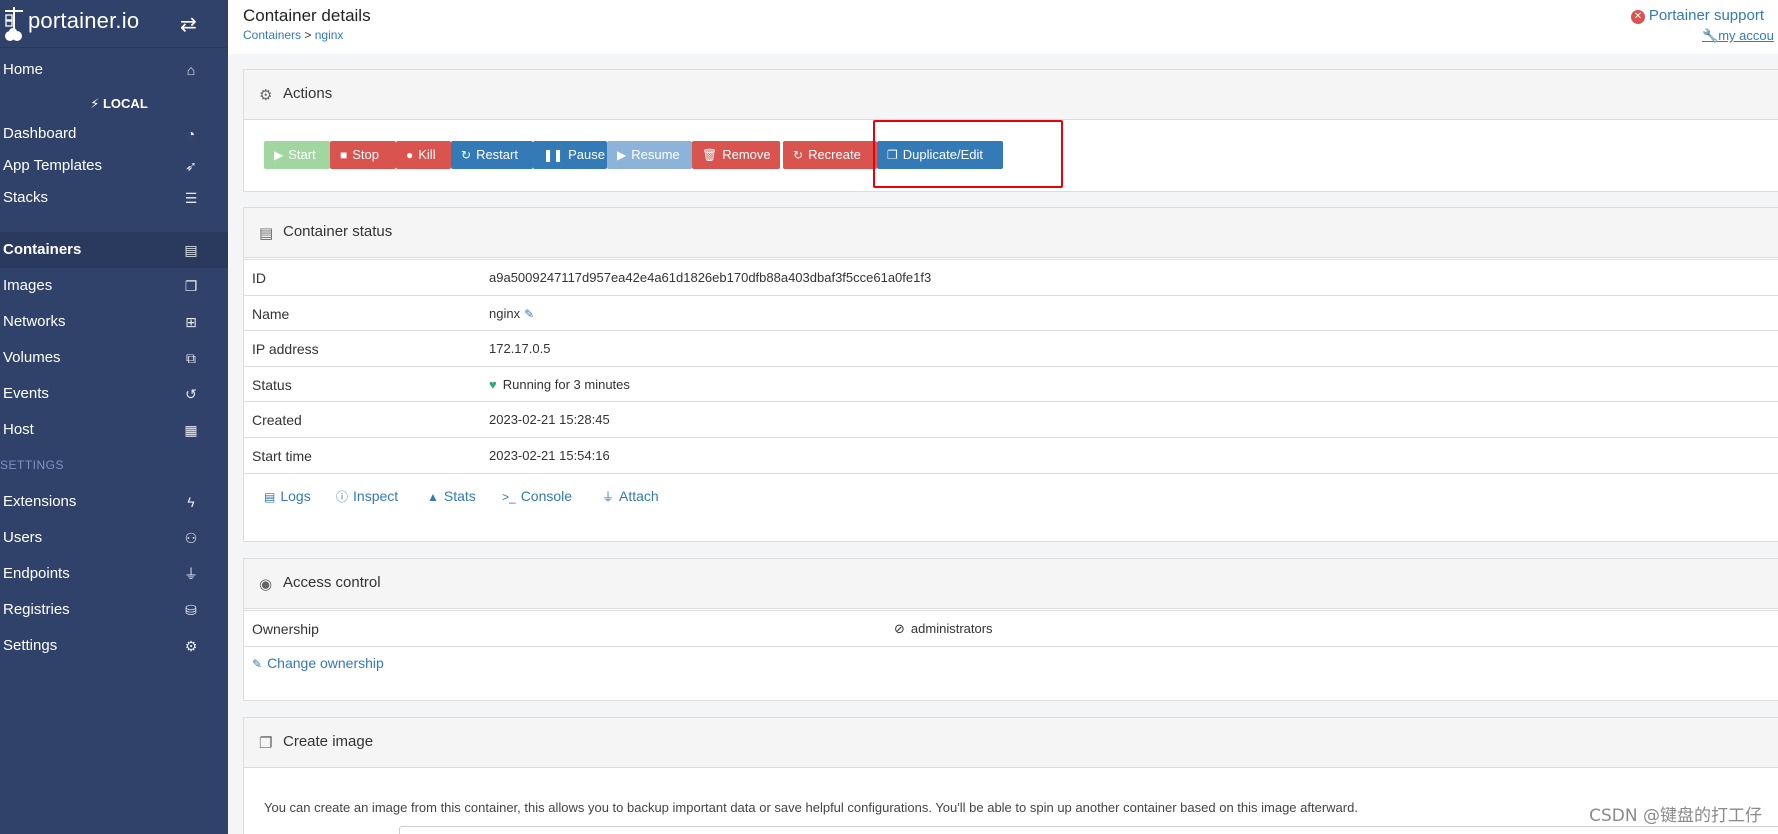 The image size is (1778, 834). I want to click on sidebar-item-stacks: Stacks ☰, so click(114, 198).